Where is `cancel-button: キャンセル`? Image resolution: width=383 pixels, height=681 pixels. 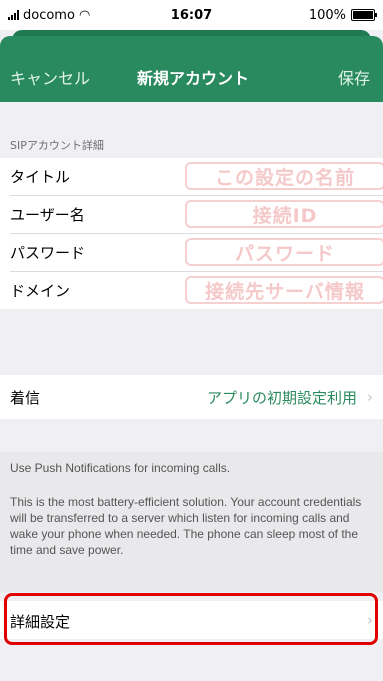 cancel-button: キャンセル is located at coordinates (50, 77).